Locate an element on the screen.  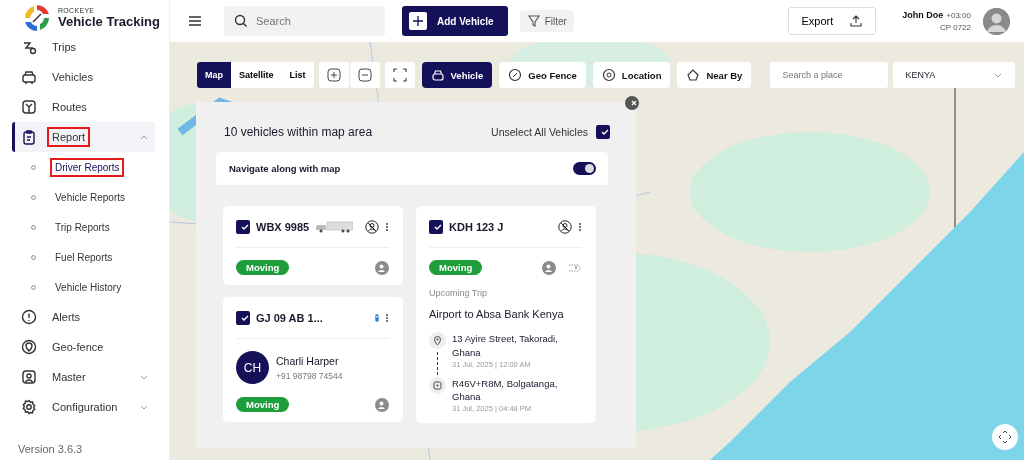
logo-icon is located at coordinates (37, 18).